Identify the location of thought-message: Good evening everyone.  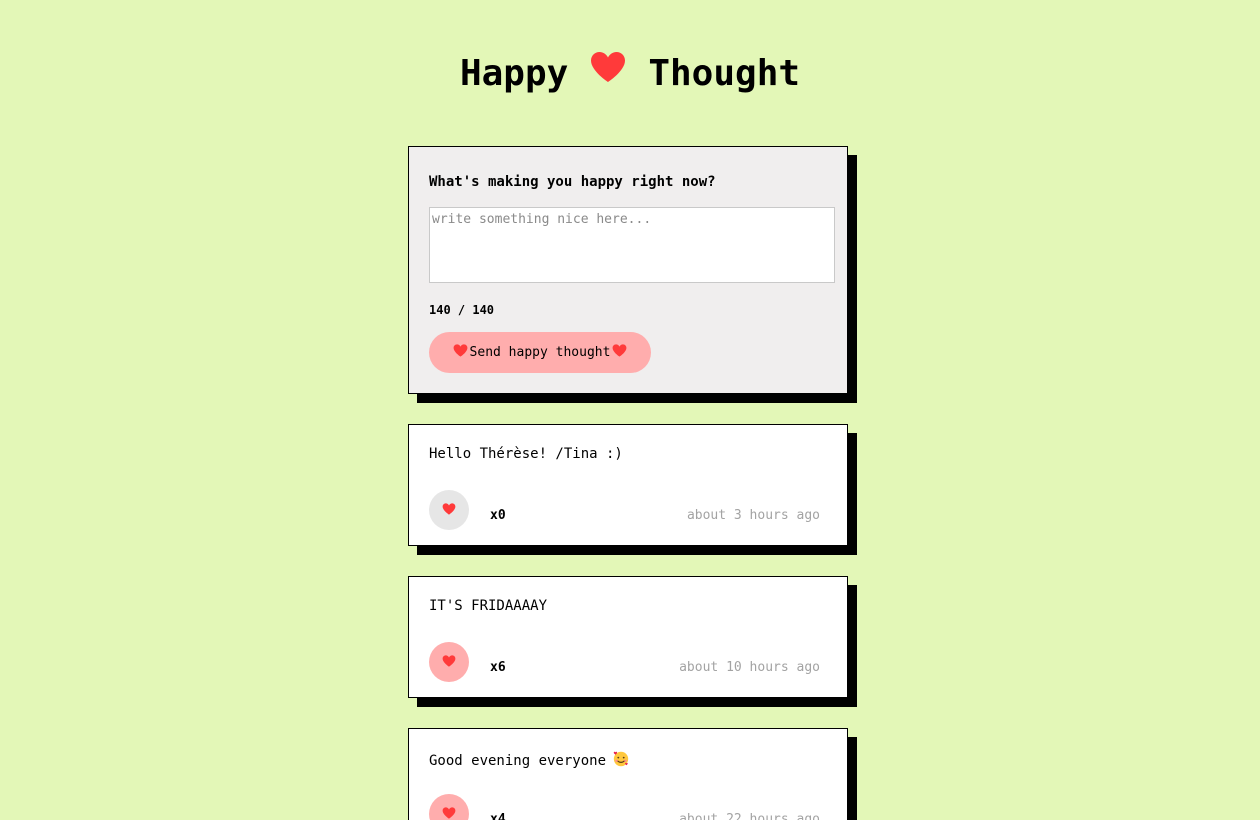
(529, 761).